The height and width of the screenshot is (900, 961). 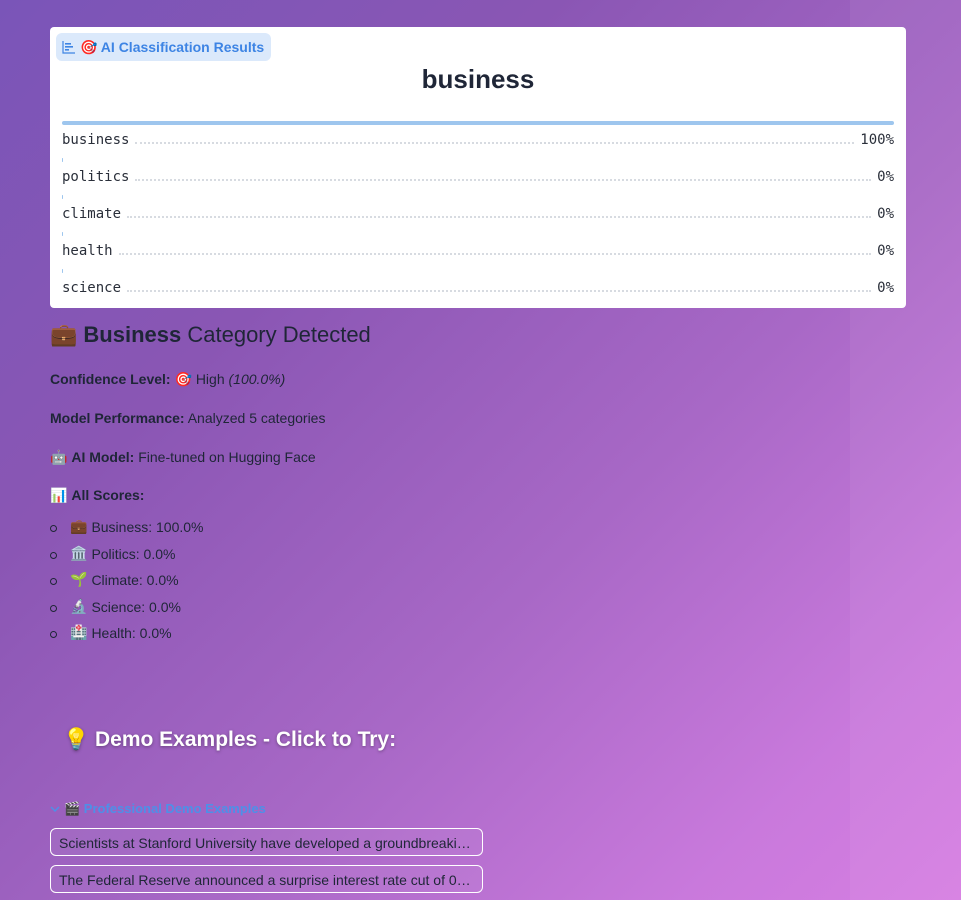 I want to click on list-item-text: Politics: 0.0%, so click(x=133, y=553).